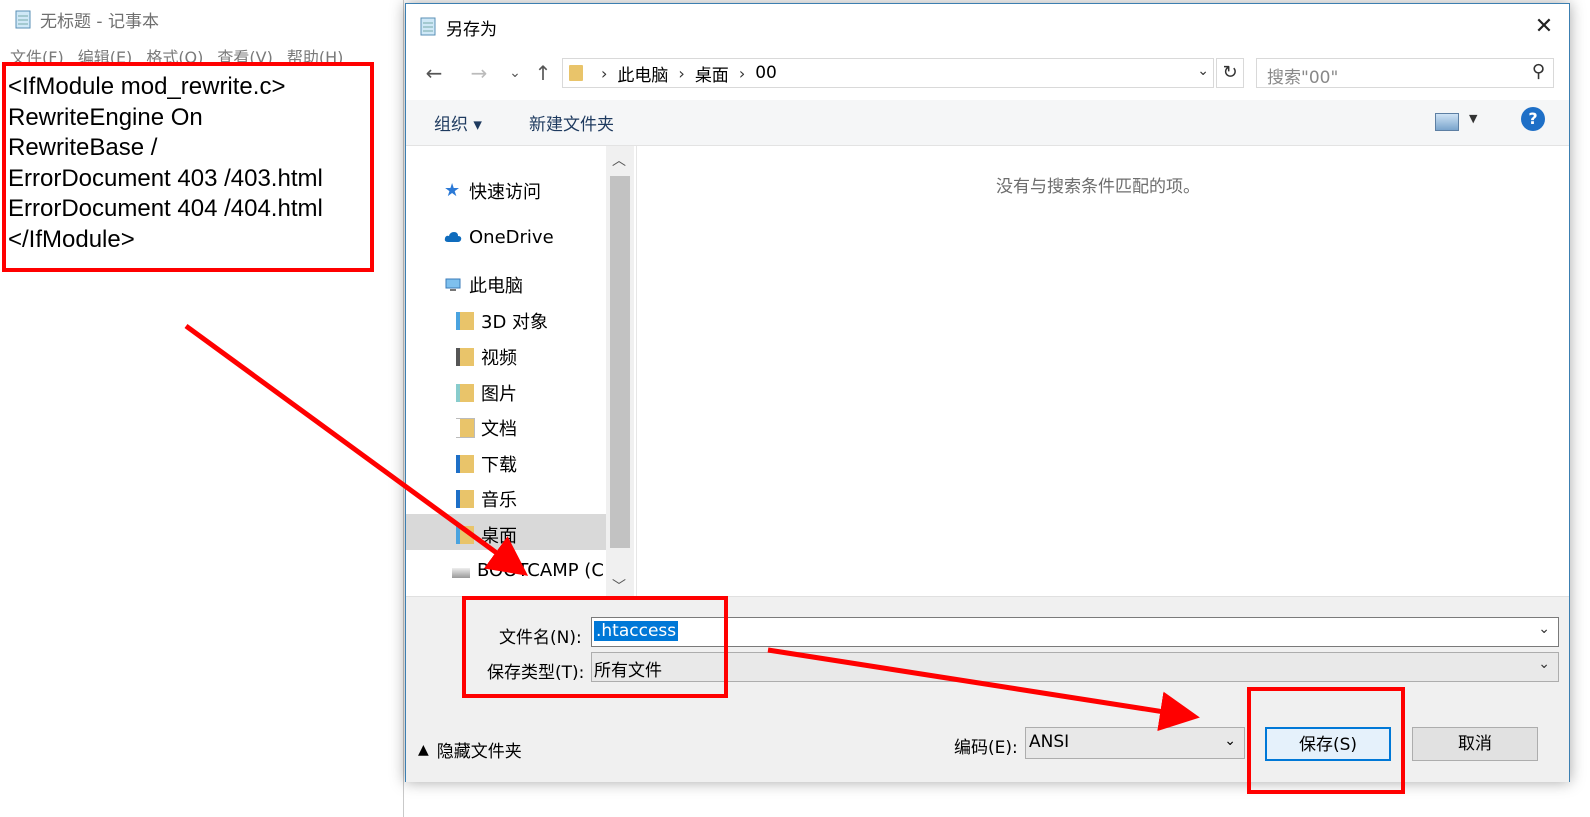 The height and width of the screenshot is (817, 1590). What do you see at coordinates (983, 689) in the screenshot?
I see `annotation-arrow-to-save` at bounding box center [983, 689].